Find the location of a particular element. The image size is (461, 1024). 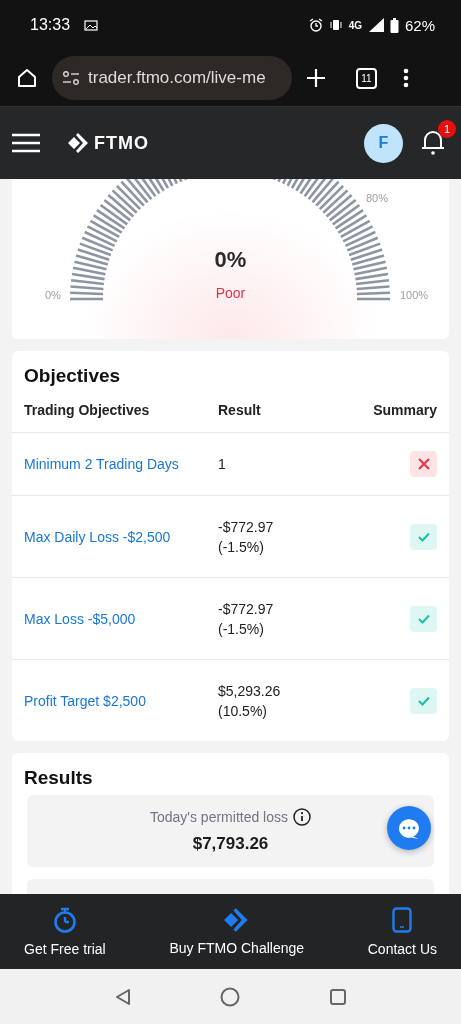

nav-button: Get Free trial is located at coordinates (65, 931).